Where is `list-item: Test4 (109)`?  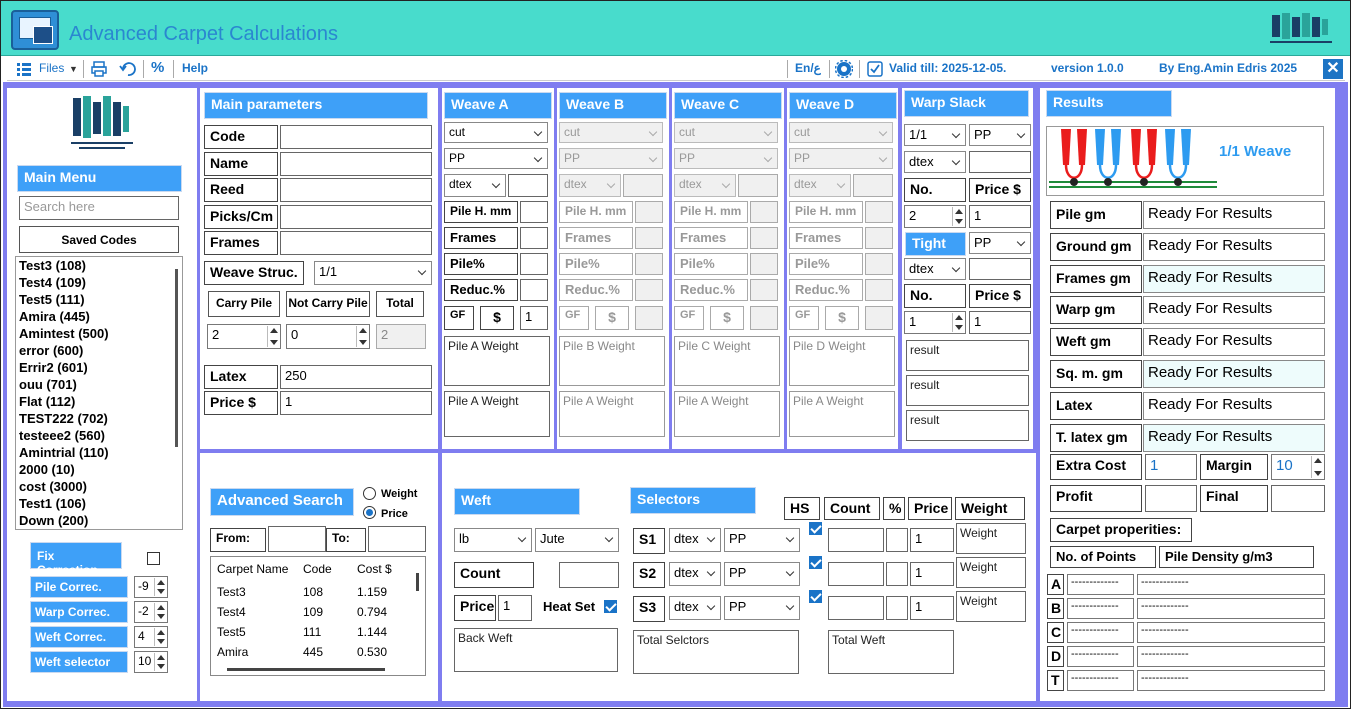 list-item: Test4 (109) is located at coordinates (52, 282).